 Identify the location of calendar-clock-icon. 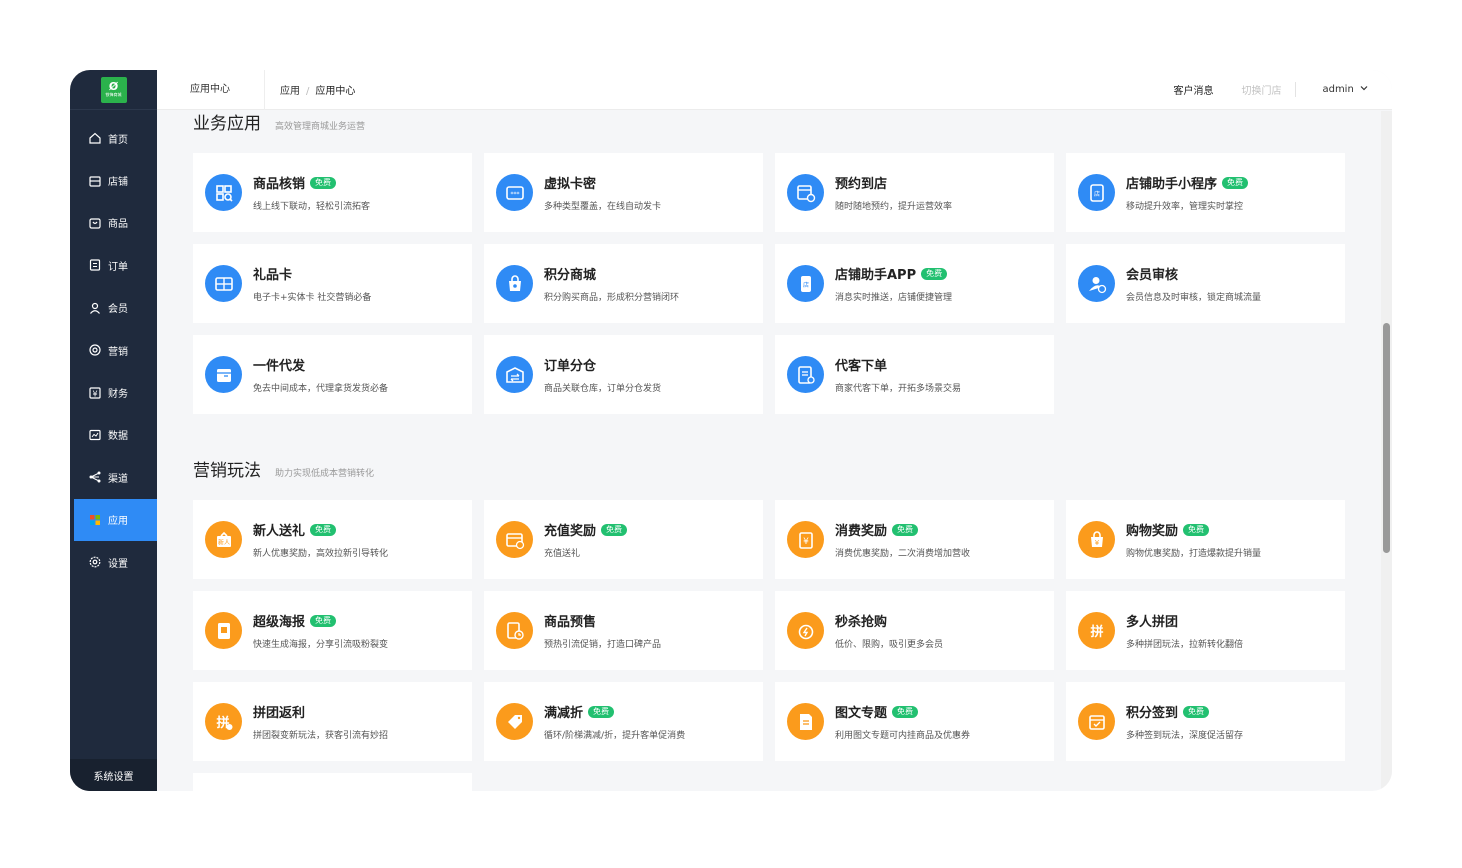
(805, 192).